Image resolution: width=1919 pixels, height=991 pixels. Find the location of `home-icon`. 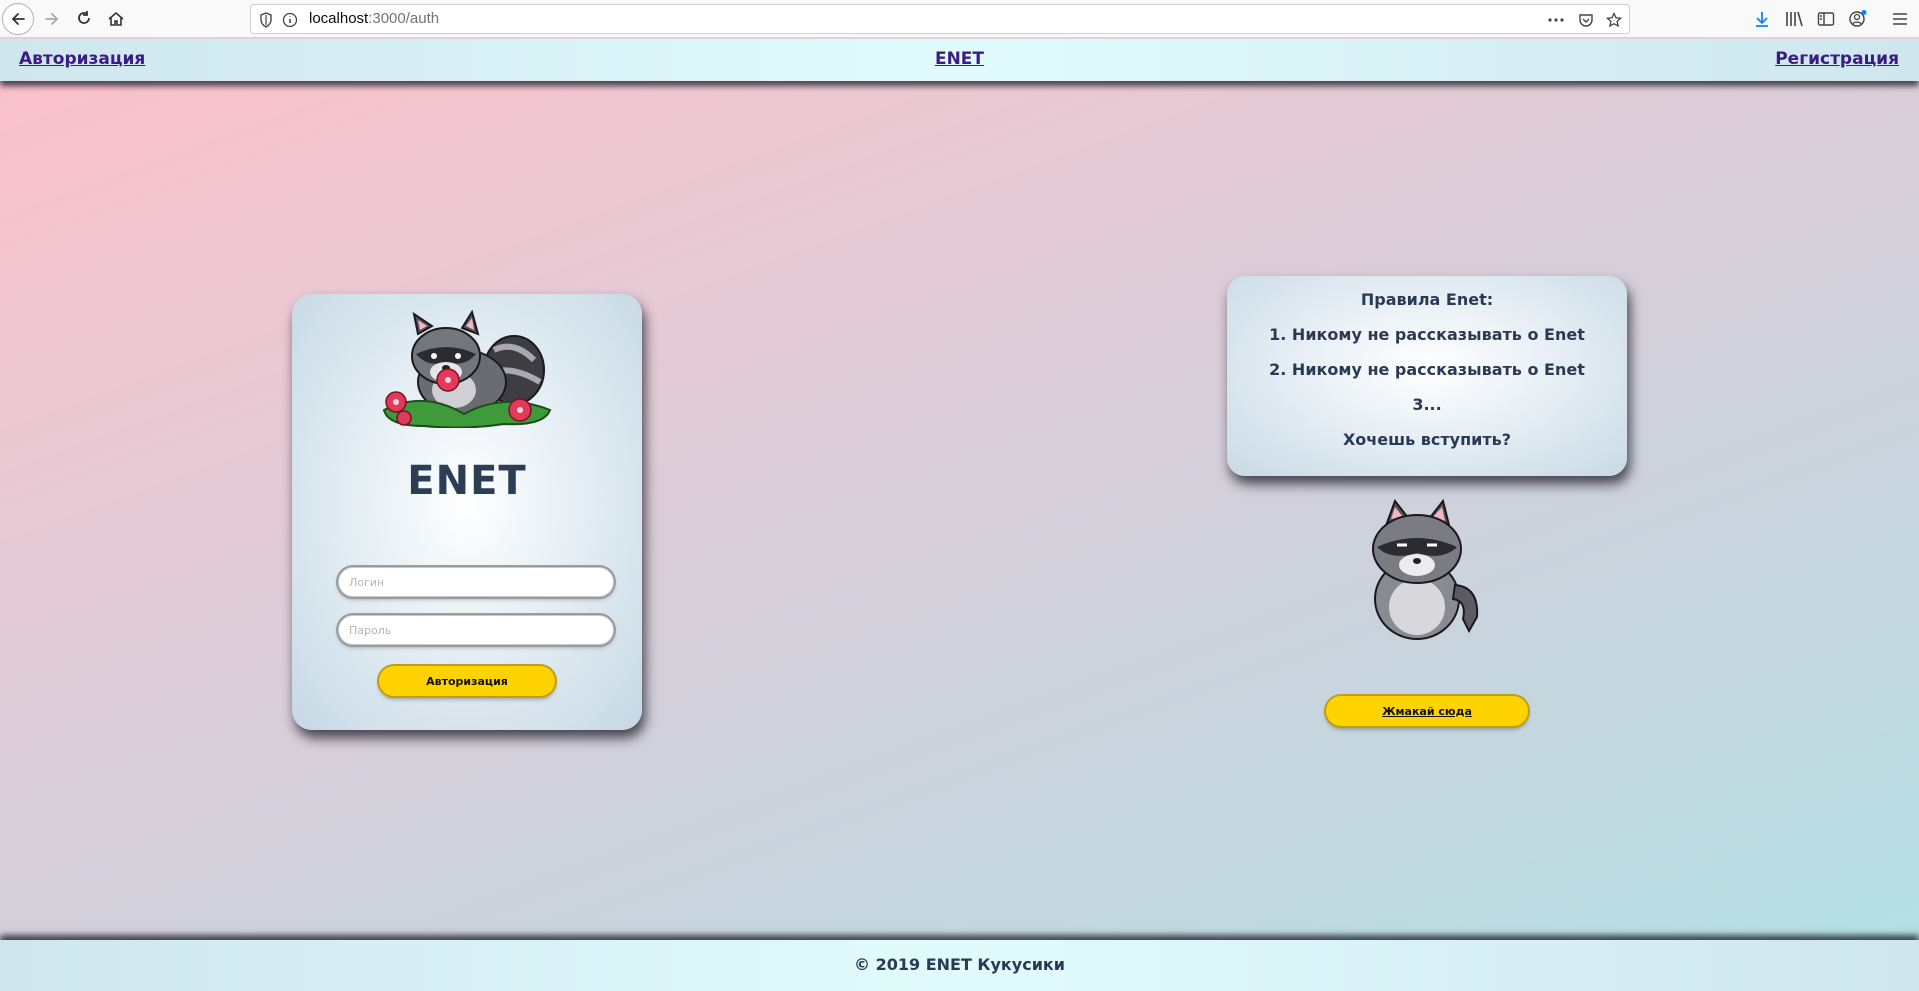

home-icon is located at coordinates (116, 18).